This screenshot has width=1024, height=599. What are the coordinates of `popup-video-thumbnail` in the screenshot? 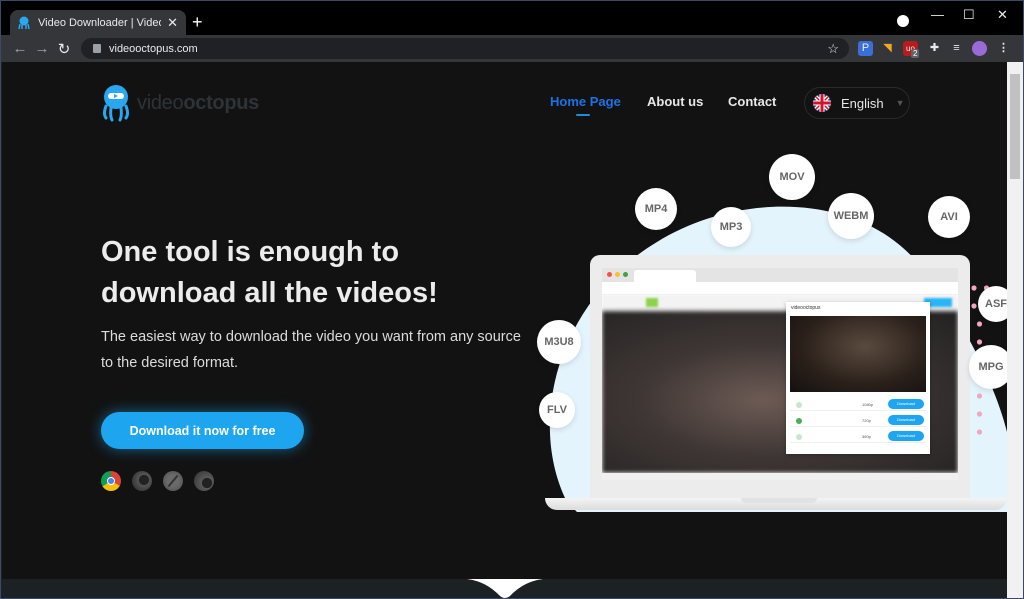 It's located at (858, 354).